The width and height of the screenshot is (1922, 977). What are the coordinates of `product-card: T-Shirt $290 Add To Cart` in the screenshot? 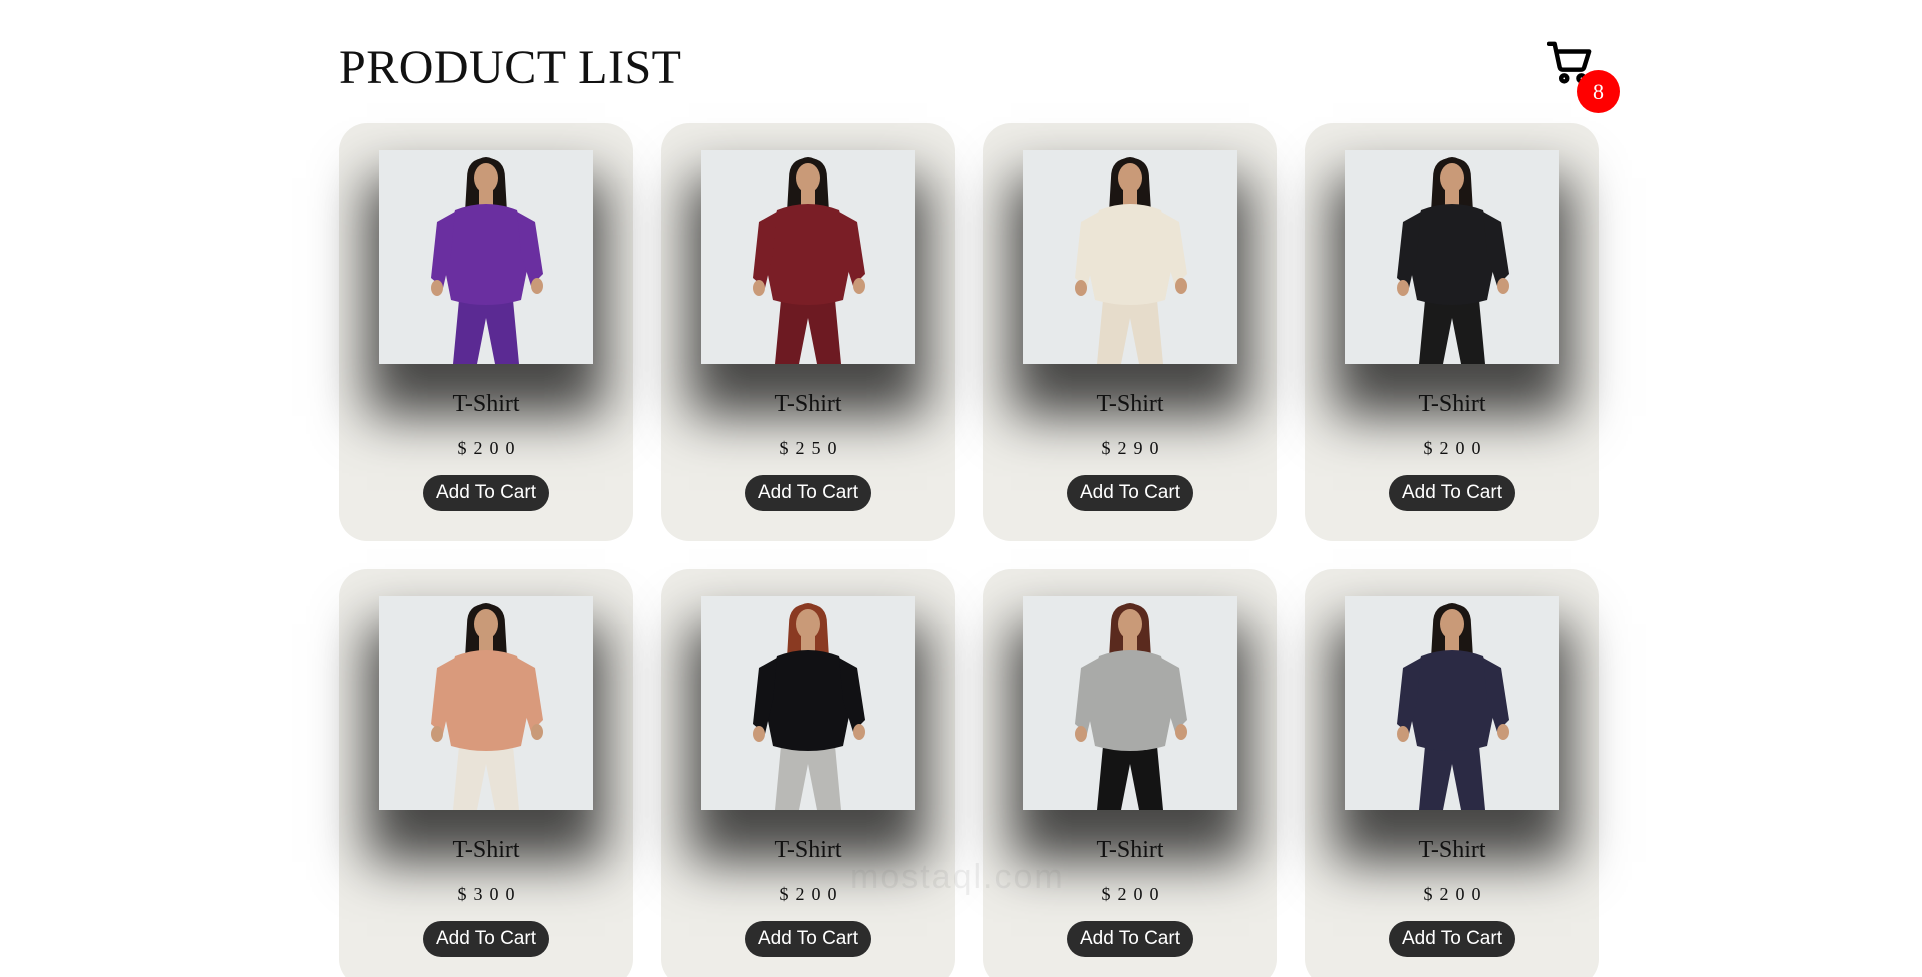 It's located at (1130, 332).